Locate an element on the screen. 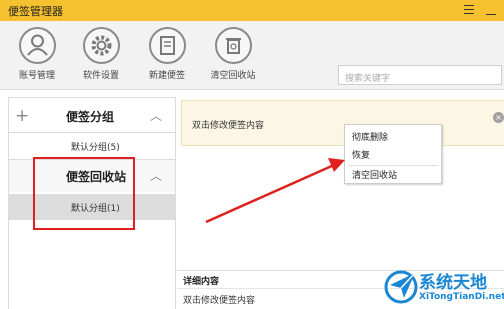 This screenshot has height=309, width=504. watermark: 系统天地 XiTongTianDi.net is located at coordinates (443, 286).